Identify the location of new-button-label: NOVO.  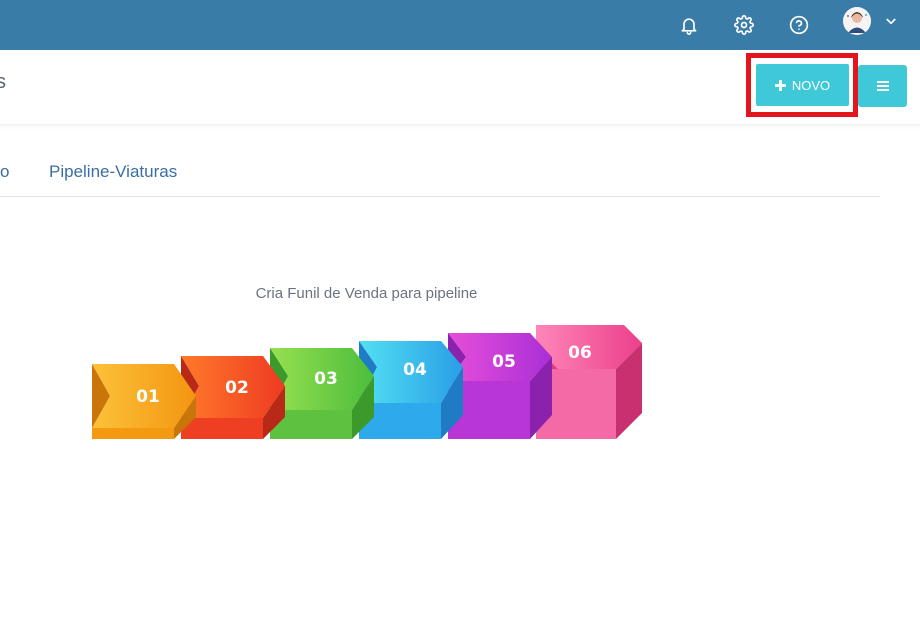
(811, 85).